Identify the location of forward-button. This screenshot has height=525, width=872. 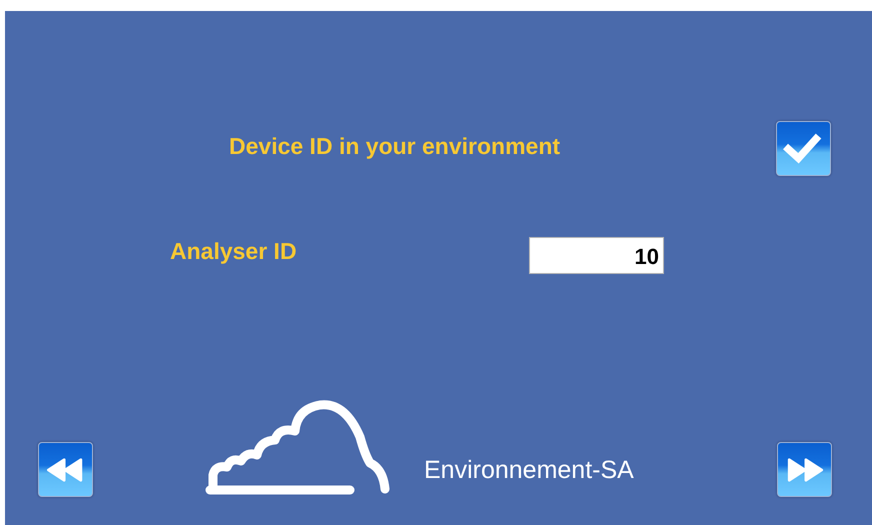
(804, 469).